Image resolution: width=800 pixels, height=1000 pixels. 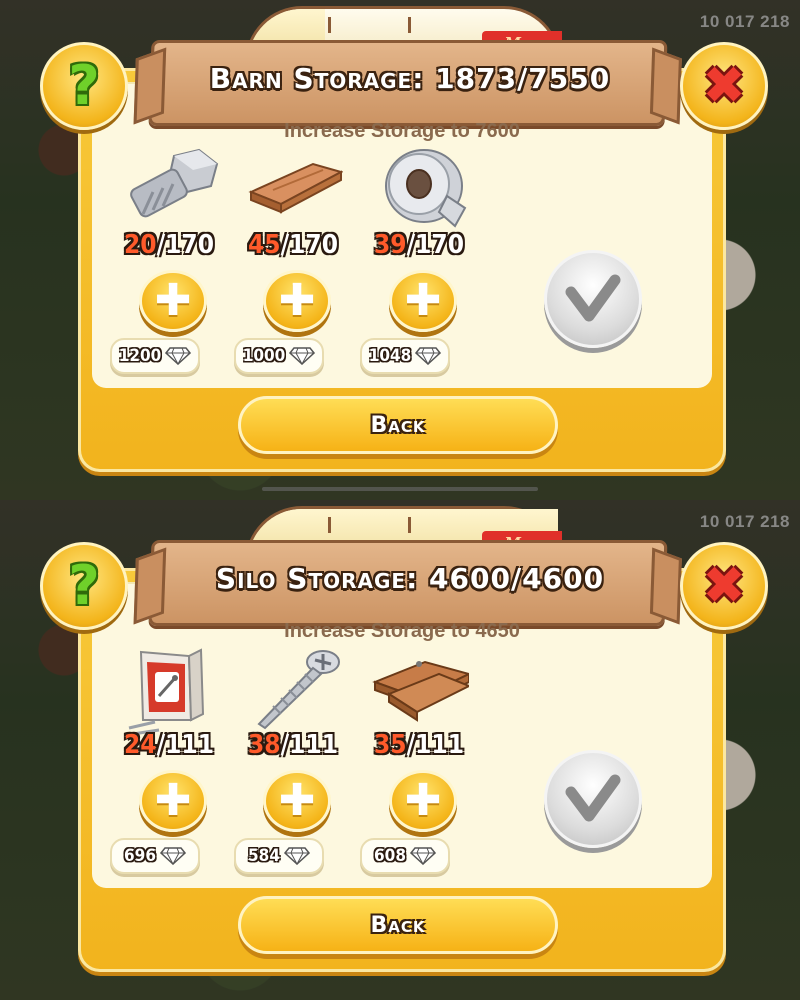 I want to click on buy-wood-panel-button: ✚, so click(x=423, y=801).